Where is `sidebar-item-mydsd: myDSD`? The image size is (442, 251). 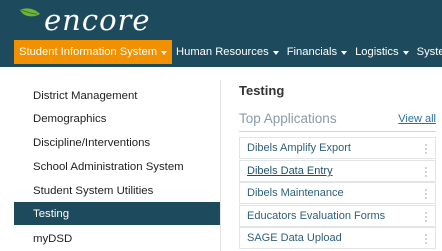 sidebar-item-mydsd: myDSD is located at coordinates (117, 238).